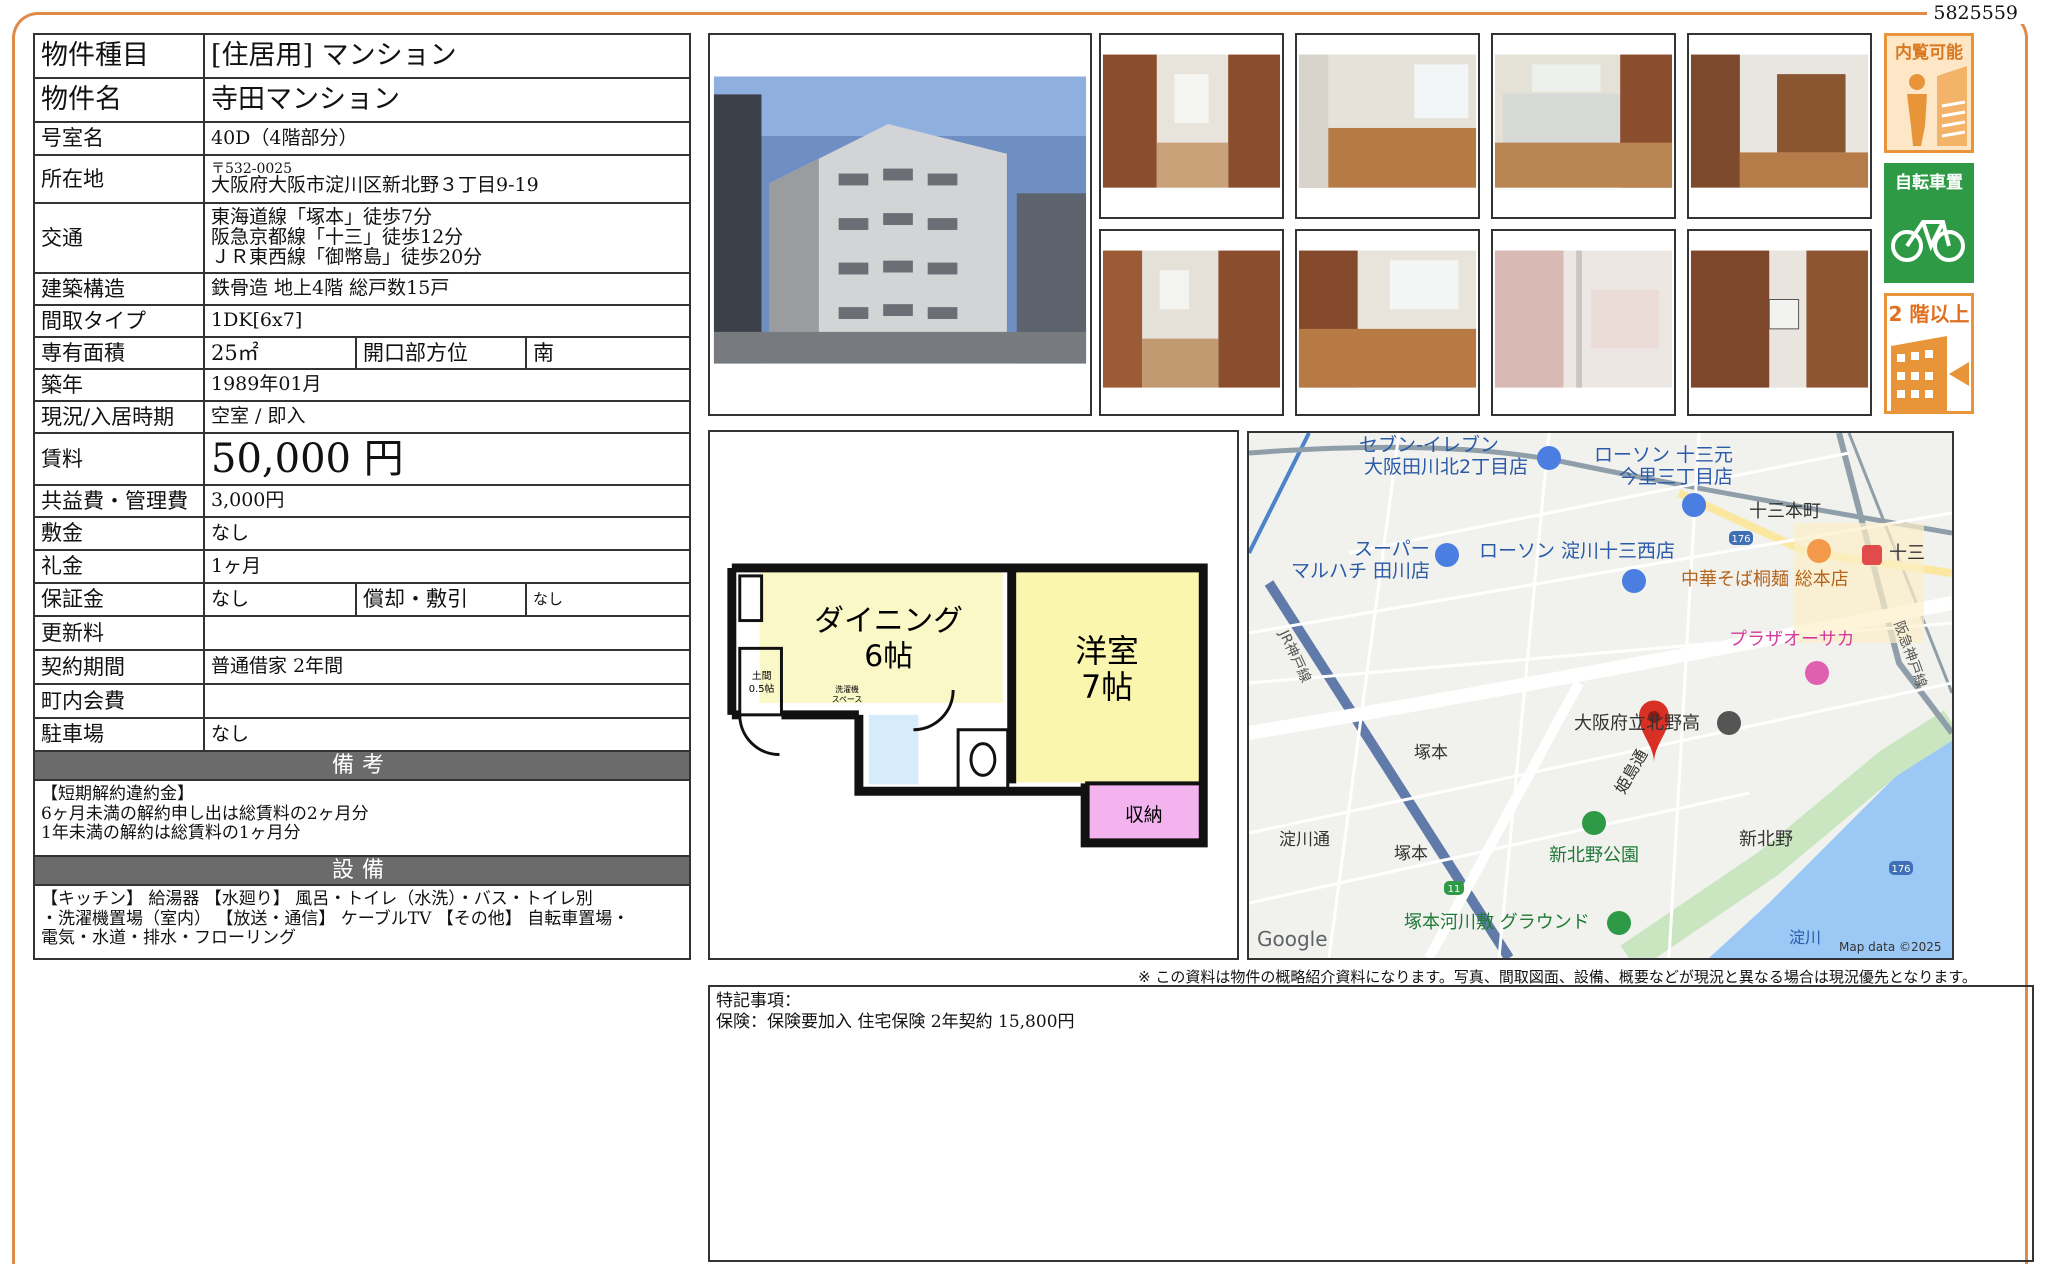  What do you see at coordinates (1766, 839) in the screenshot?
I see `map-label-shinkitano: 新北野` at bounding box center [1766, 839].